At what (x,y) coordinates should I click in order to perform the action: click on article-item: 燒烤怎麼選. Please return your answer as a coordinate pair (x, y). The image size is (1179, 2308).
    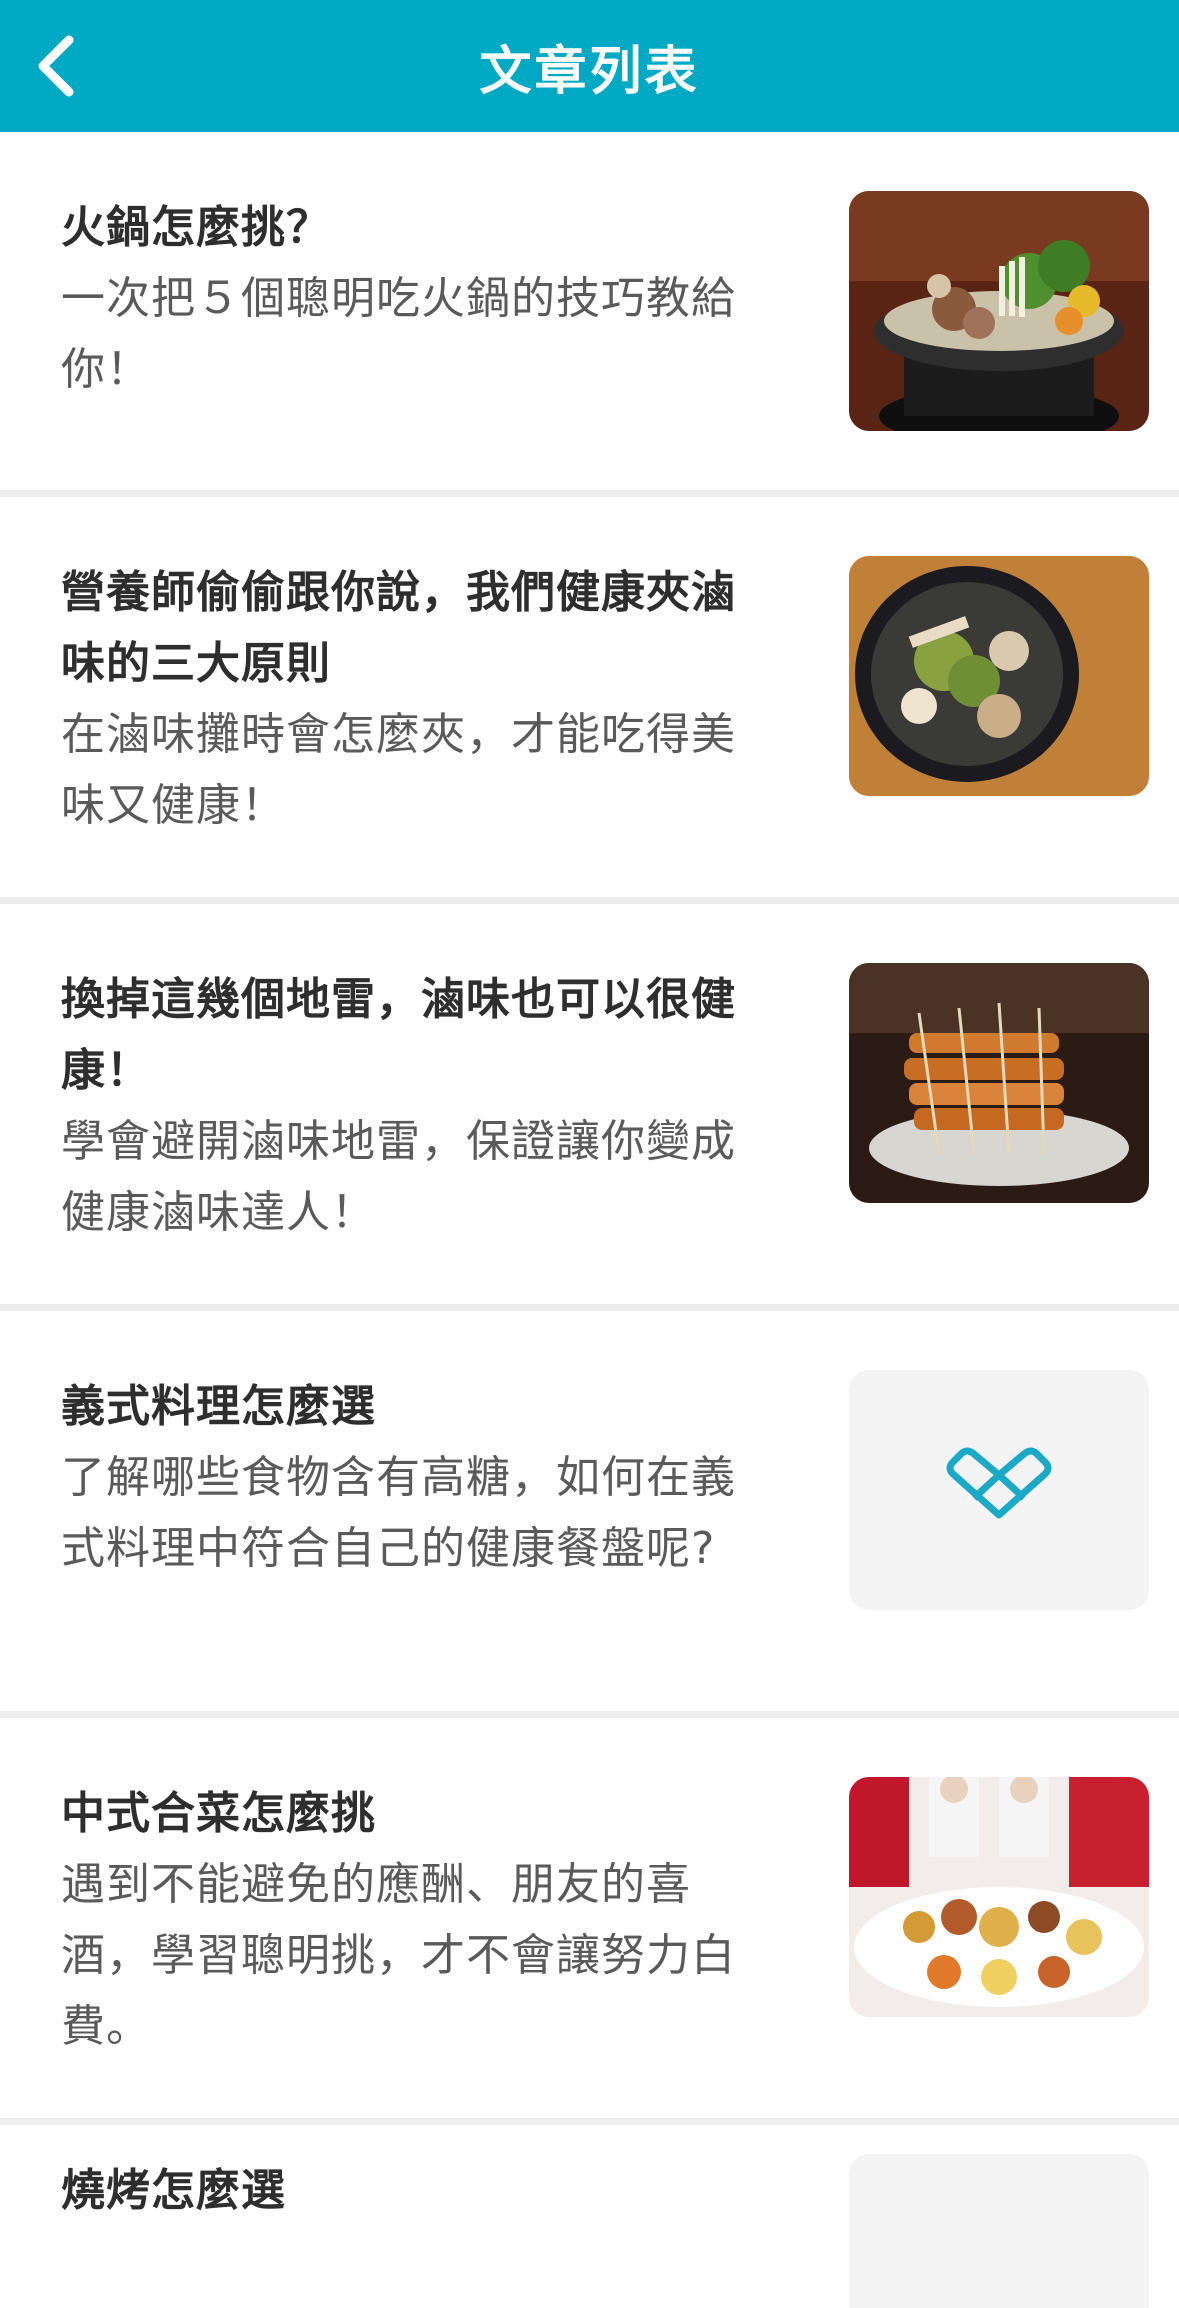
    Looking at the image, I should click on (589, 2216).